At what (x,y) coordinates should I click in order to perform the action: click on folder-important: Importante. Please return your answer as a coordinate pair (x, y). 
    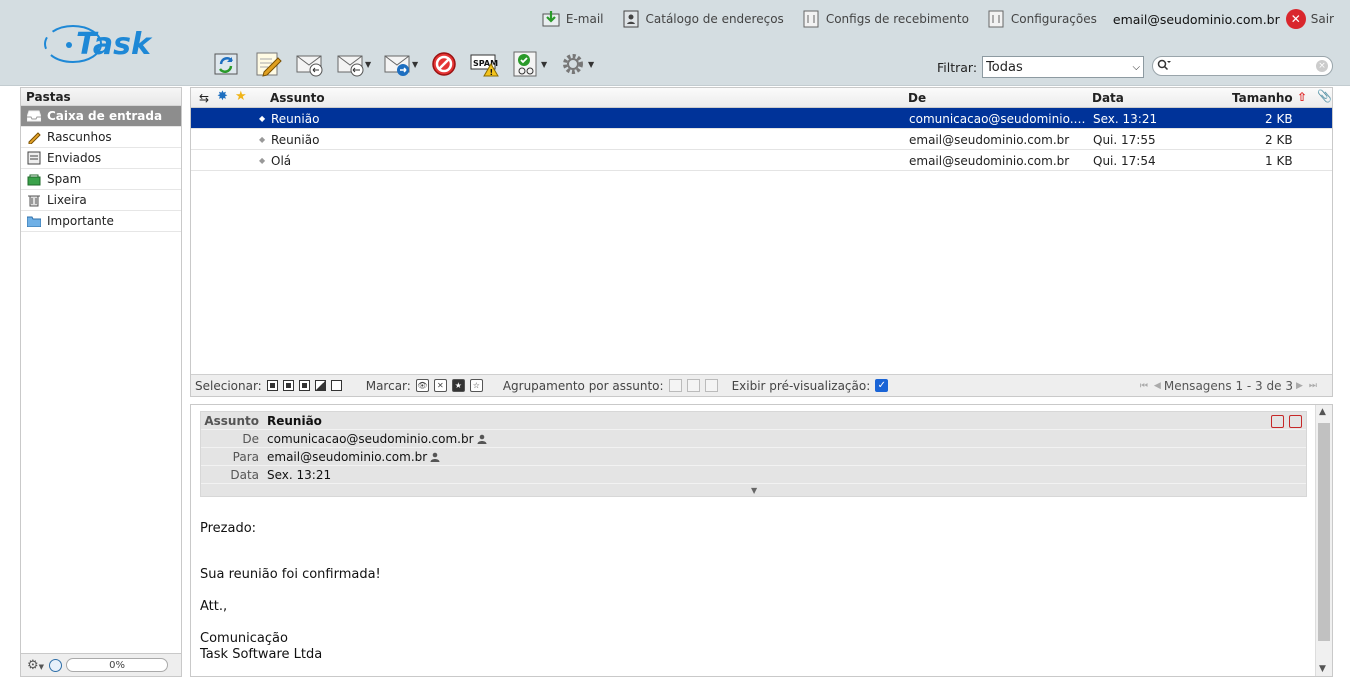
    Looking at the image, I should click on (101, 221).